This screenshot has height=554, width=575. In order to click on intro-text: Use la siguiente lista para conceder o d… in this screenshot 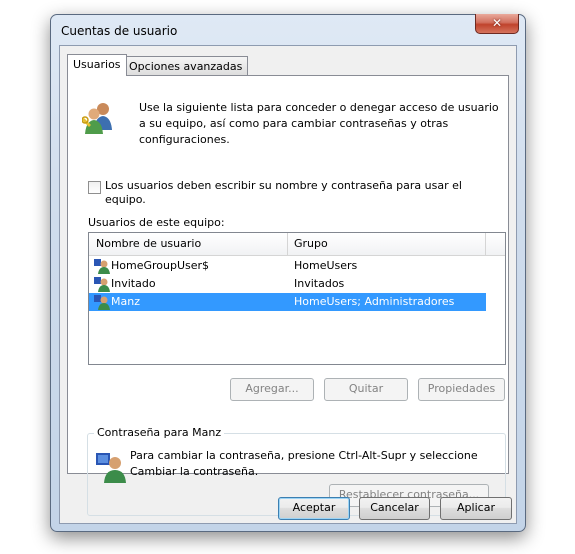, I will do `click(319, 123)`.